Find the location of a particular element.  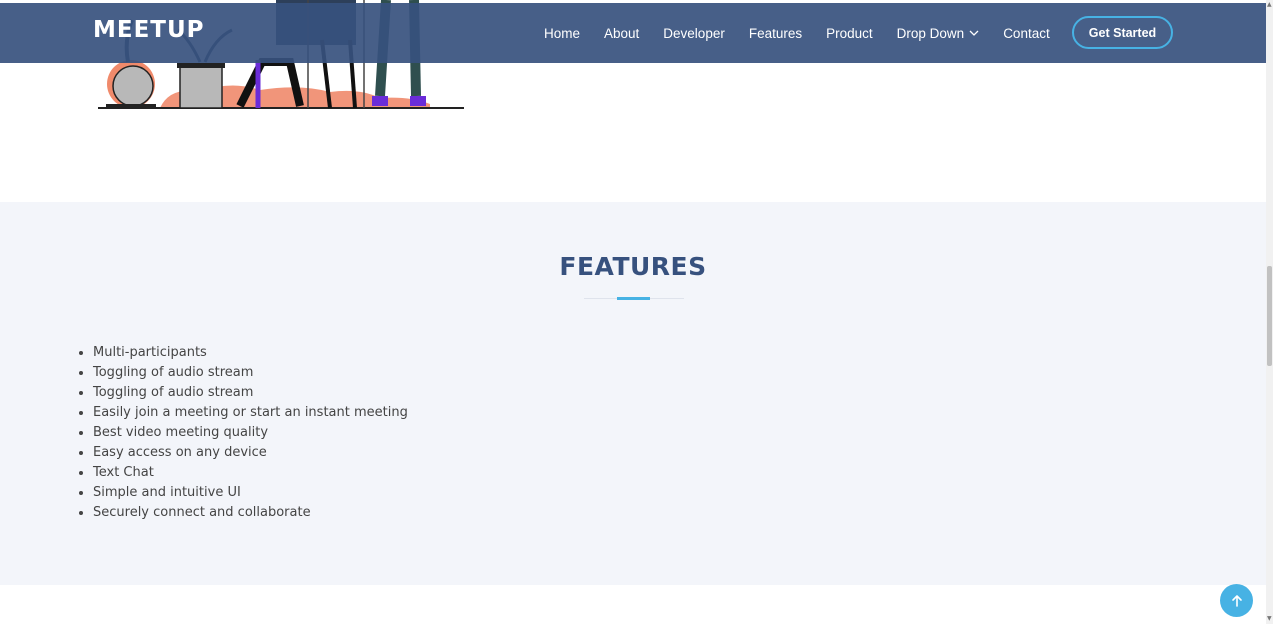

get-started-button: Get Started is located at coordinates (1122, 32).